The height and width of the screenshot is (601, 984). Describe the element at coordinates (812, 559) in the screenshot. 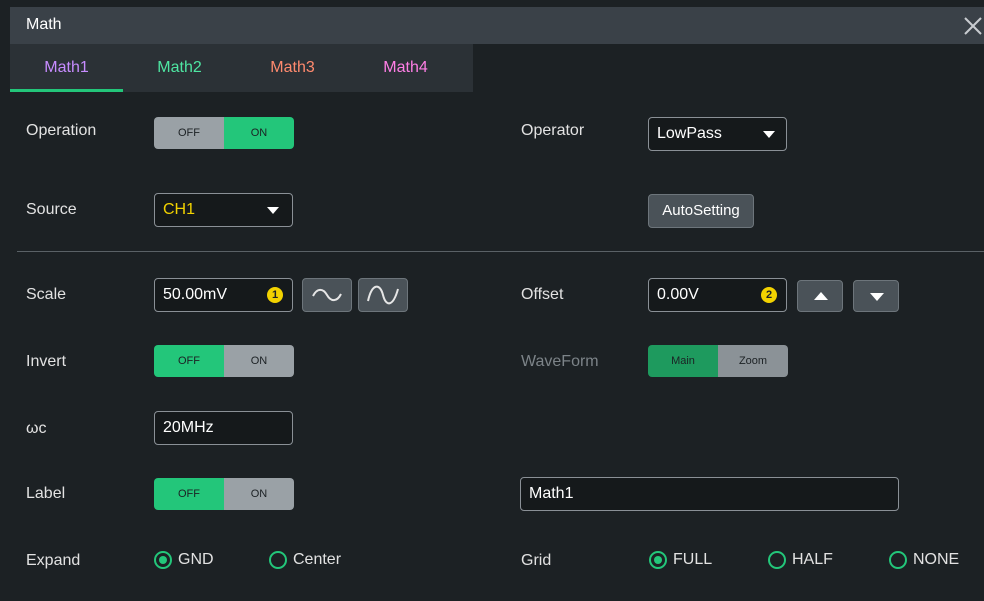

I see `grid-half-label: HALF` at that location.